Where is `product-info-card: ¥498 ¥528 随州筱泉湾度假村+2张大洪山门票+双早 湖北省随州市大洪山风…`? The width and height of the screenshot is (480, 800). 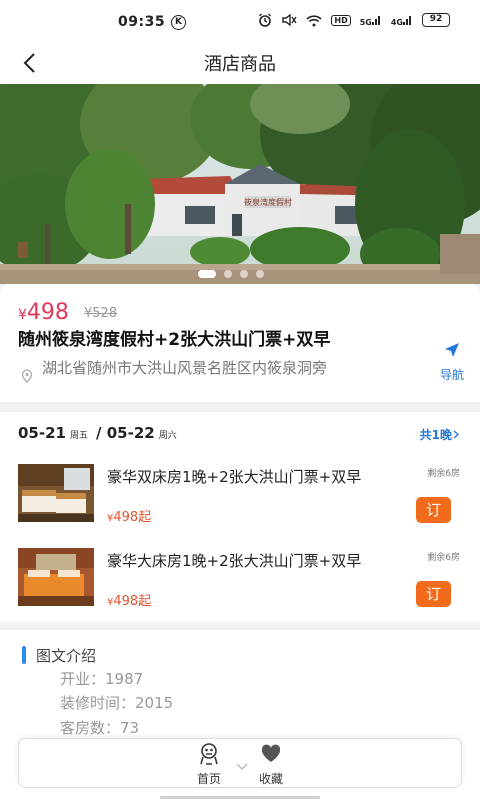
product-info-card: ¥498 ¥528 随州筱泉湾度假村+2张大洪山门票+双早 湖北省随州市大洪山风… is located at coordinates (240, 343).